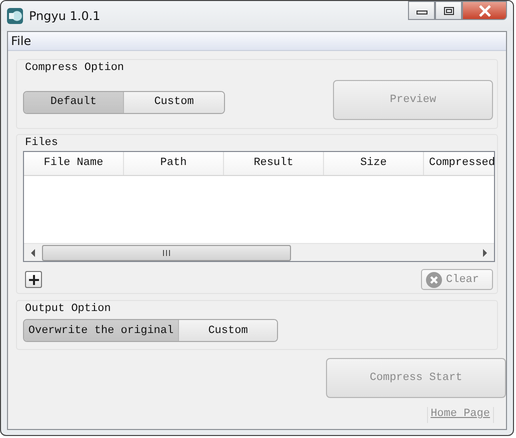  I want to click on plus-icon, so click(33, 279).